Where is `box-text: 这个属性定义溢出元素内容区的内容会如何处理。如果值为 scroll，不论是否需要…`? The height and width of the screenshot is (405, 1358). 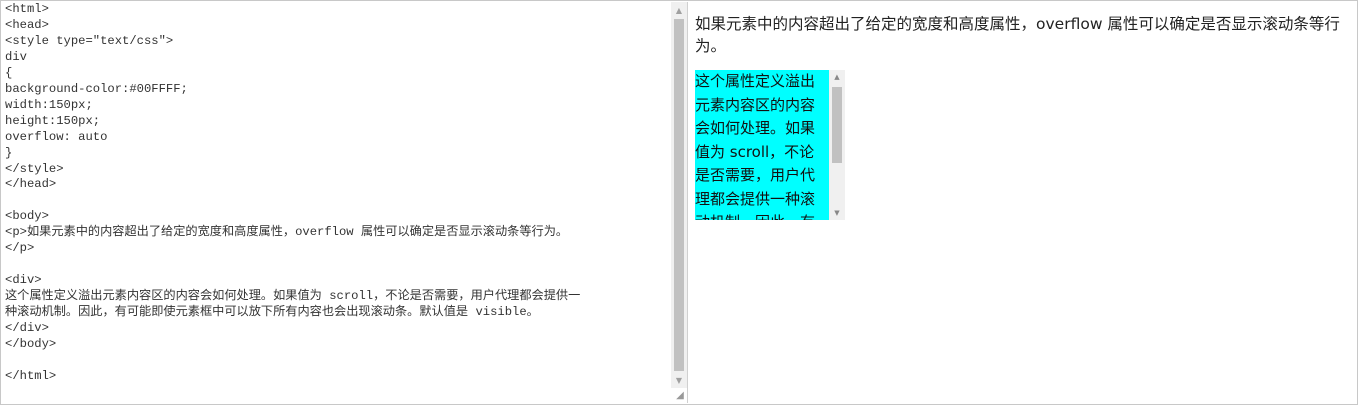 box-text: 这个属性定义溢出元素内容区的内容会如何处理。如果值为 scroll，不论是否需要… is located at coordinates (755, 146).